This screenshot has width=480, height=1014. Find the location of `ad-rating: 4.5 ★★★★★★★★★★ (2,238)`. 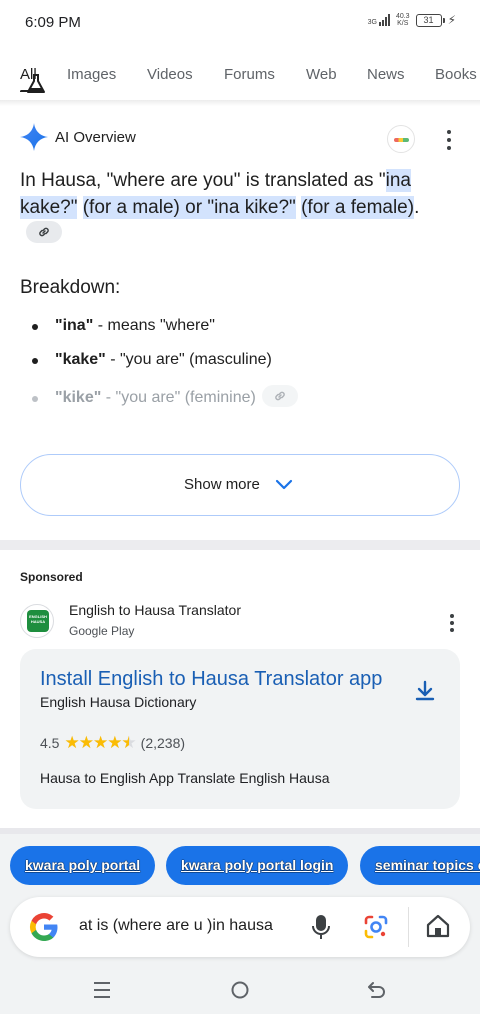

ad-rating: 4.5 ★★★★★★★★★★ (2,238) is located at coordinates (112, 743).